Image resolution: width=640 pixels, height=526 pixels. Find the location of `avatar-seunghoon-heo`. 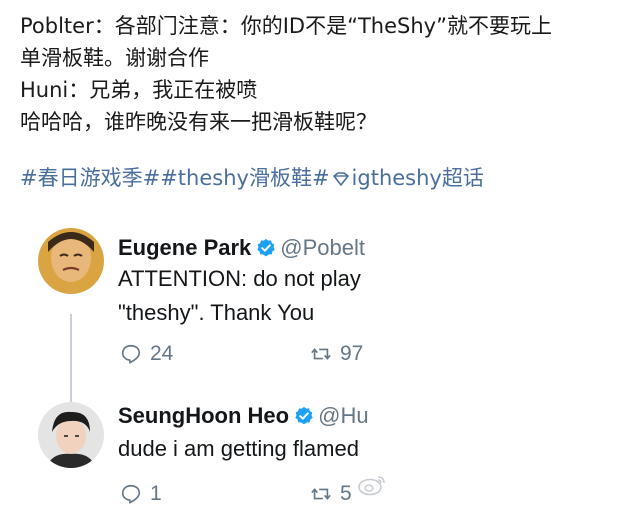

avatar-seunghoon-heo is located at coordinates (71, 435).